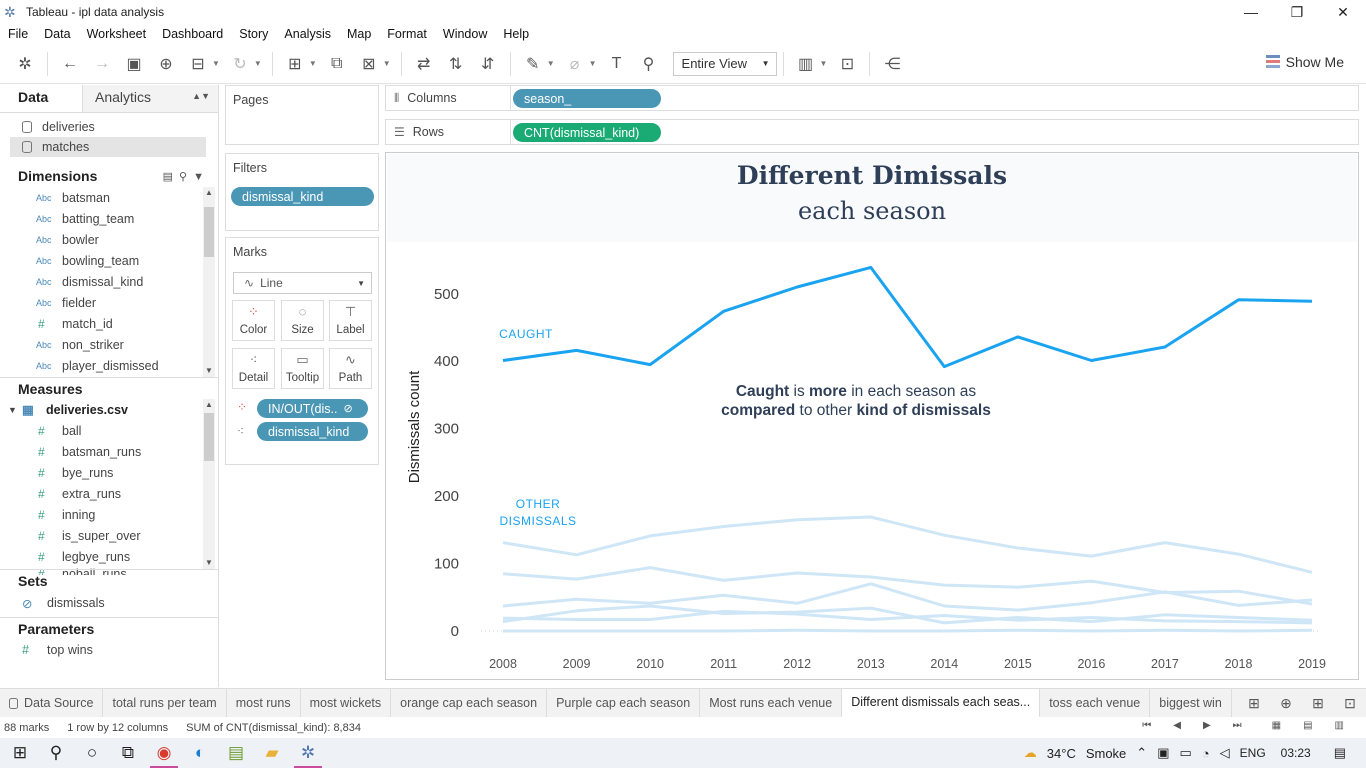  Describe the element at coordinates (70, 64) in the screenshot. I see `undo-icon: ←` at that location.